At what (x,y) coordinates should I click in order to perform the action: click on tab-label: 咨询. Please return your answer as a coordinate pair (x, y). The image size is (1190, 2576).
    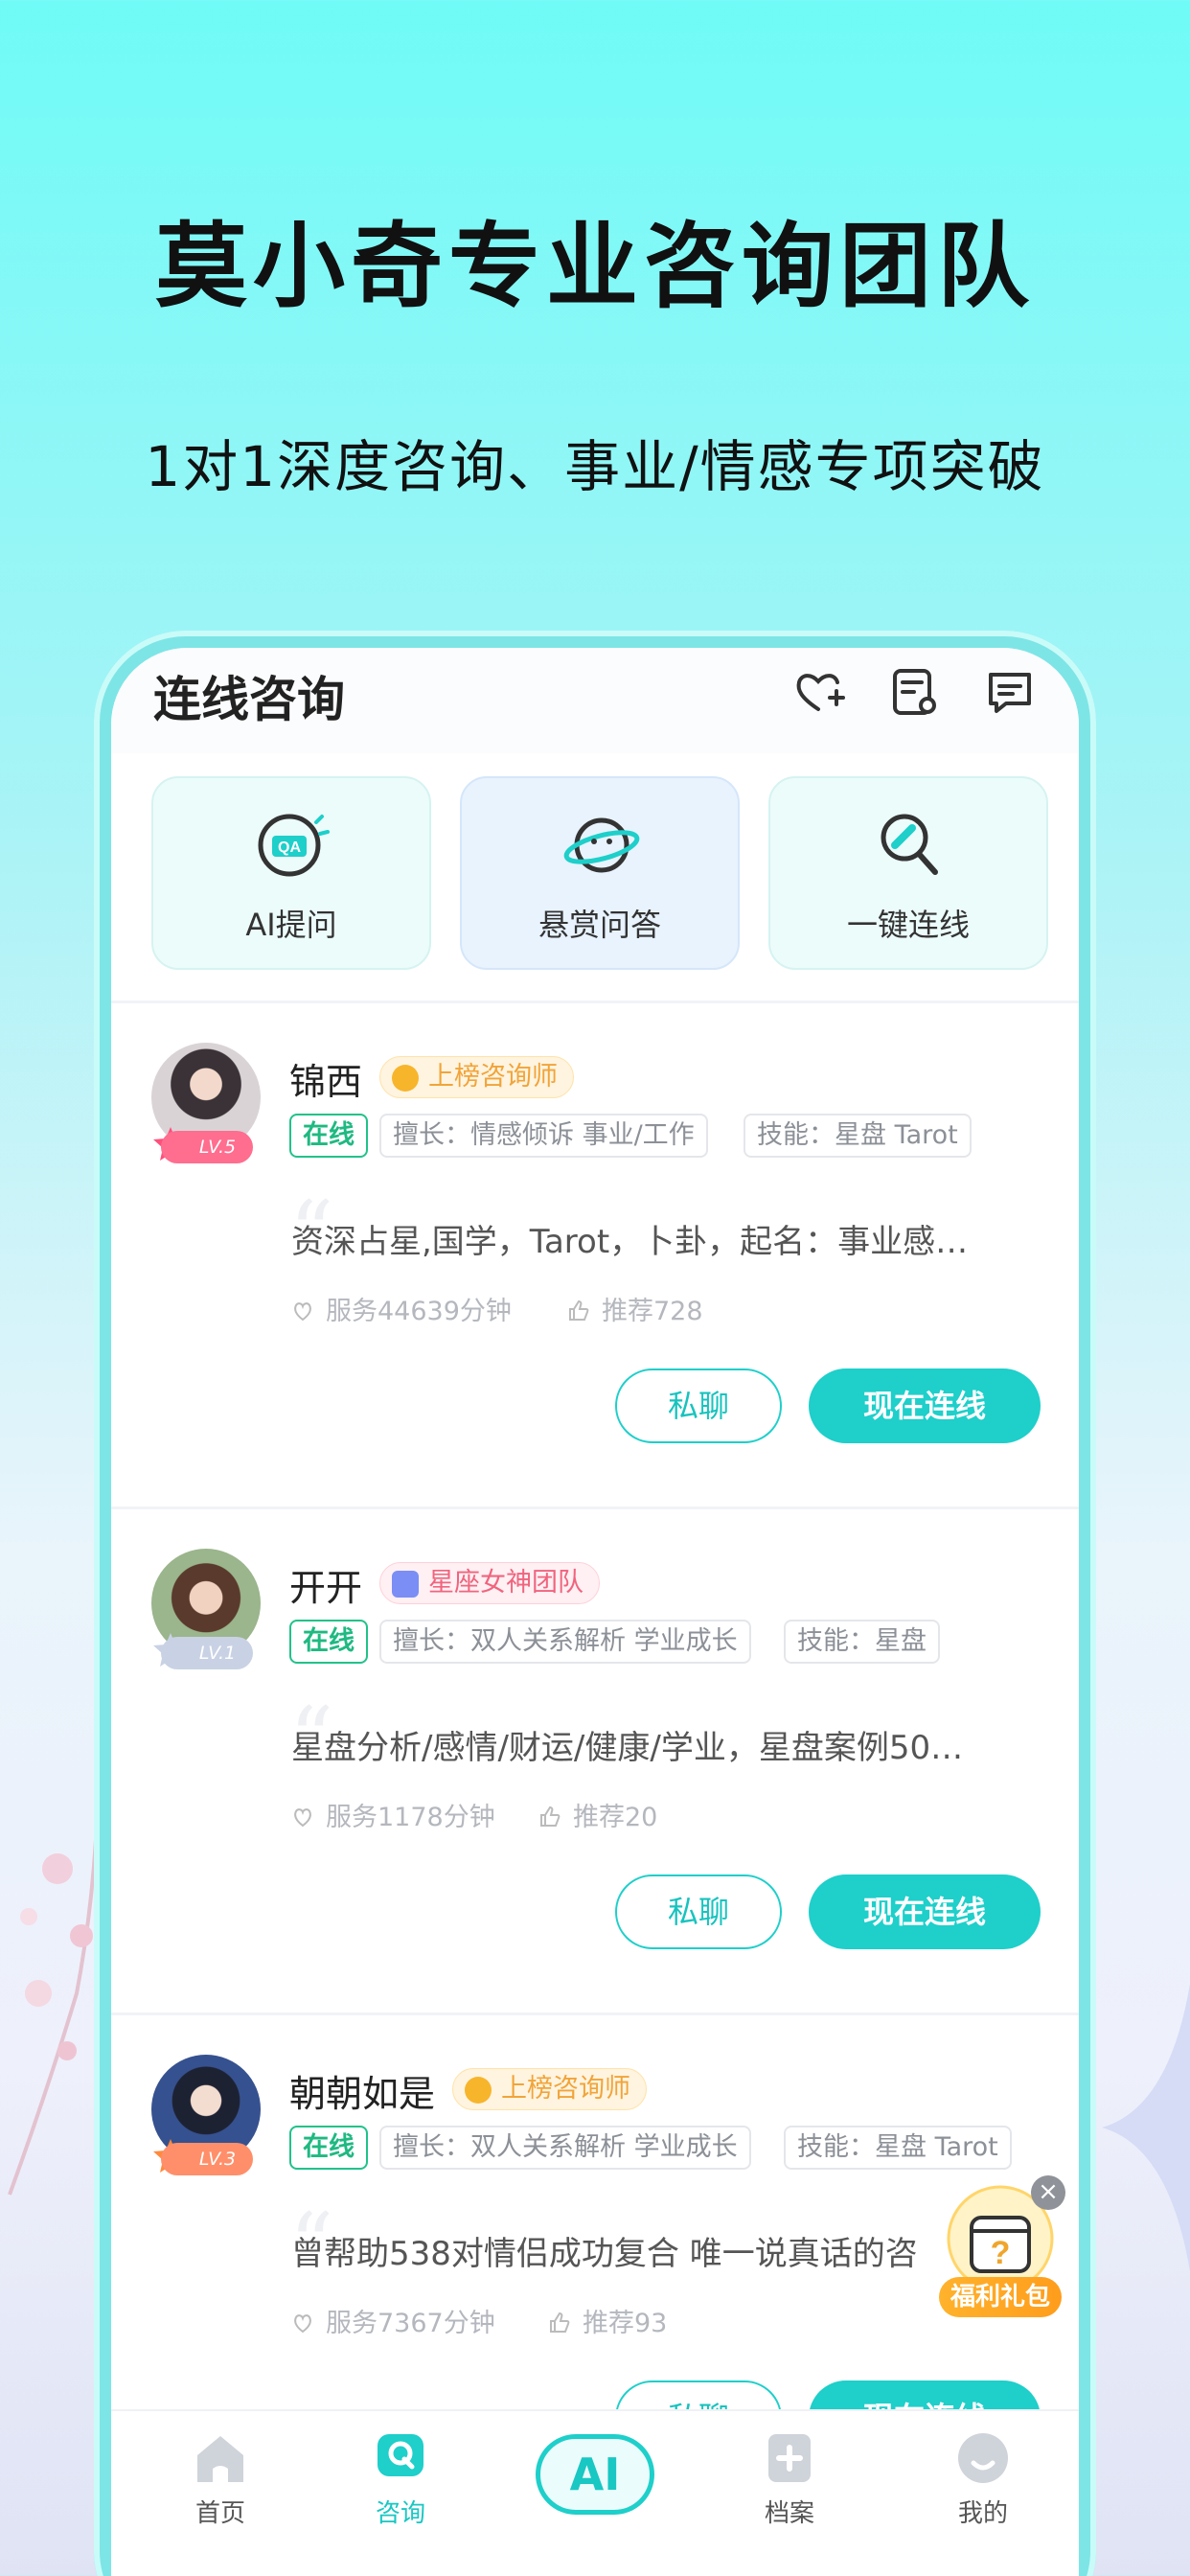
    Looking at the image, I should click on (400, 2513).